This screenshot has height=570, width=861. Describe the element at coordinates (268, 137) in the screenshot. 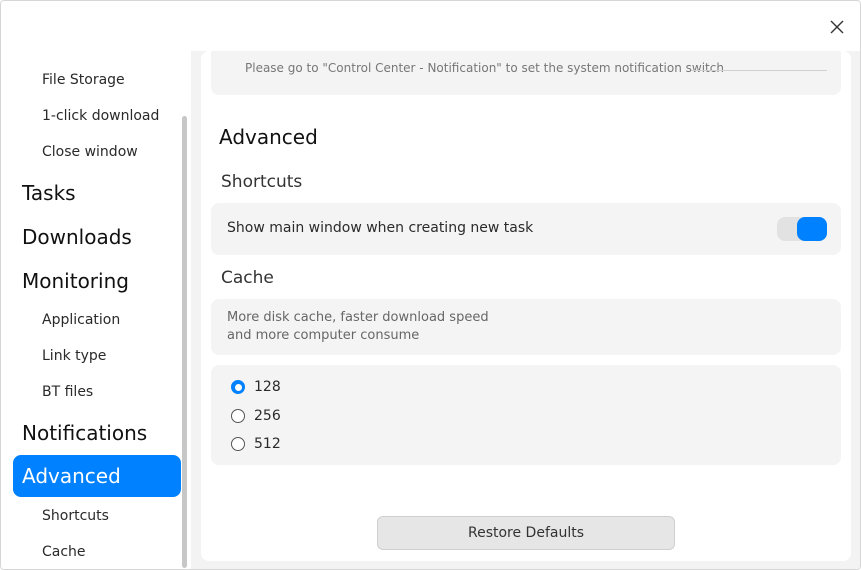

I see `section-title-advanced: Advanced` at that location.